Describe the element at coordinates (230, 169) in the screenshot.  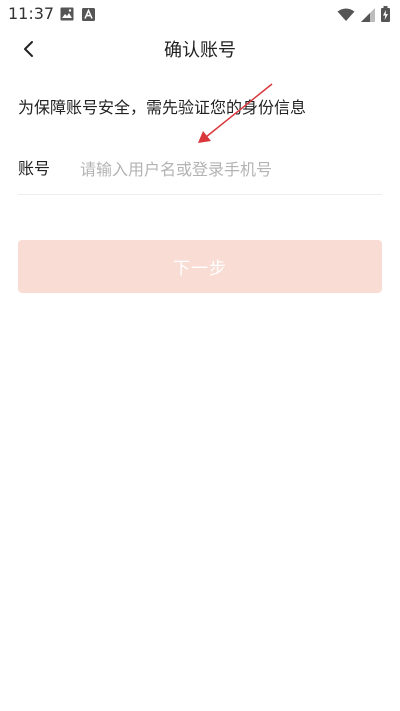
I see `account-input` at that location.